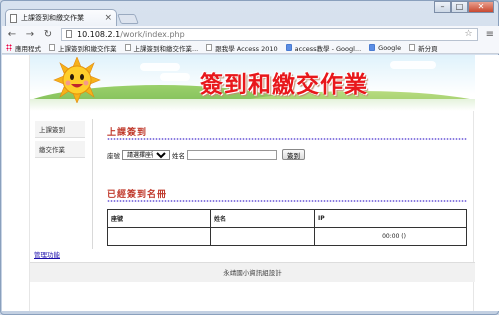 Image resolution: width=499 pixels, height=315 pixels. What do you see at coordinates (293, 154) in the screenshot?
I see `signin-button: 簽到` at bounding box center [293, 154].